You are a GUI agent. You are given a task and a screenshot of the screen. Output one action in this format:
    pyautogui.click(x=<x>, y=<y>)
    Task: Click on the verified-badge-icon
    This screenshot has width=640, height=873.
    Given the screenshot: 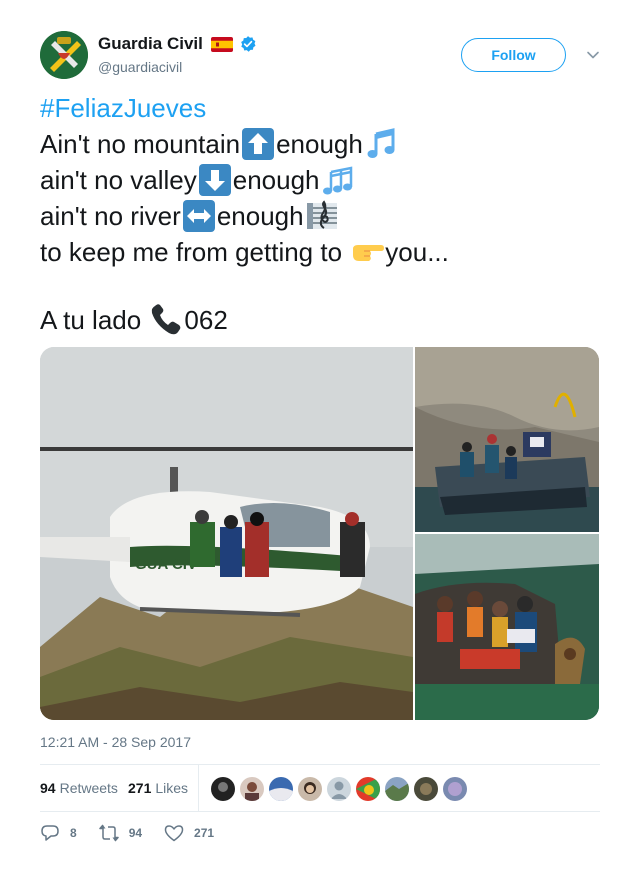 What is the action you would take?
    pyautogui.click(x=248, y=44)
    